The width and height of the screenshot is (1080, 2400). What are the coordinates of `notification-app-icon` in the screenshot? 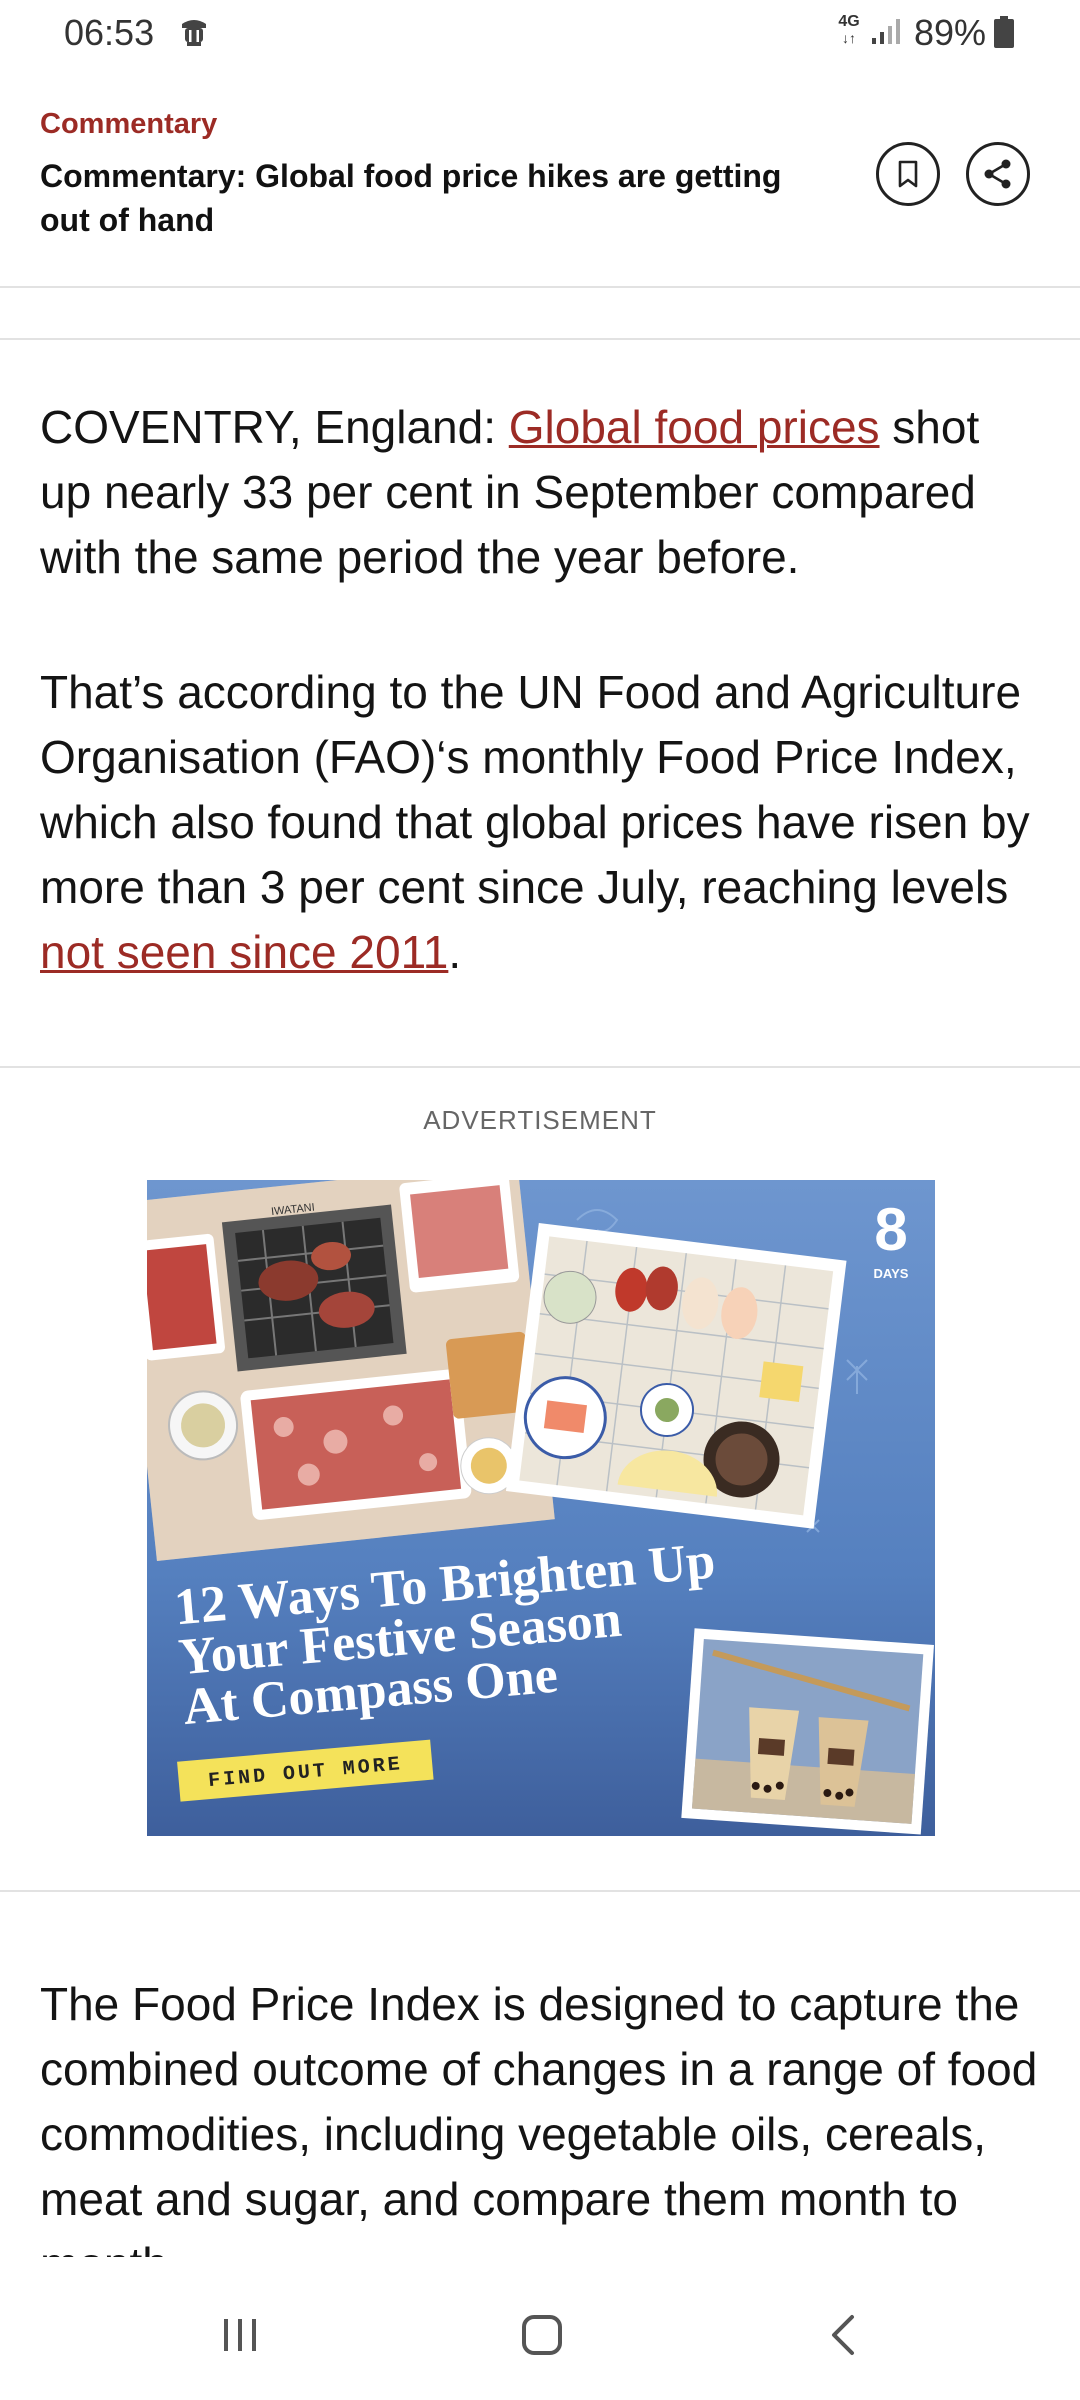 It's located at (194, 33).